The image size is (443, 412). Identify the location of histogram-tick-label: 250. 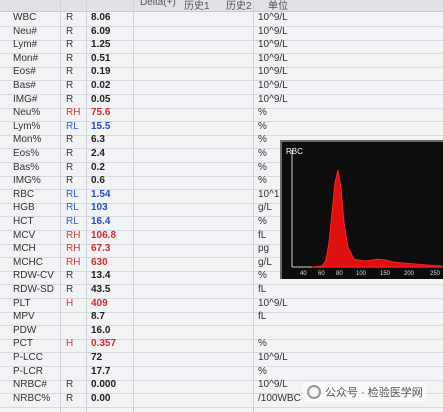
(435, 274).